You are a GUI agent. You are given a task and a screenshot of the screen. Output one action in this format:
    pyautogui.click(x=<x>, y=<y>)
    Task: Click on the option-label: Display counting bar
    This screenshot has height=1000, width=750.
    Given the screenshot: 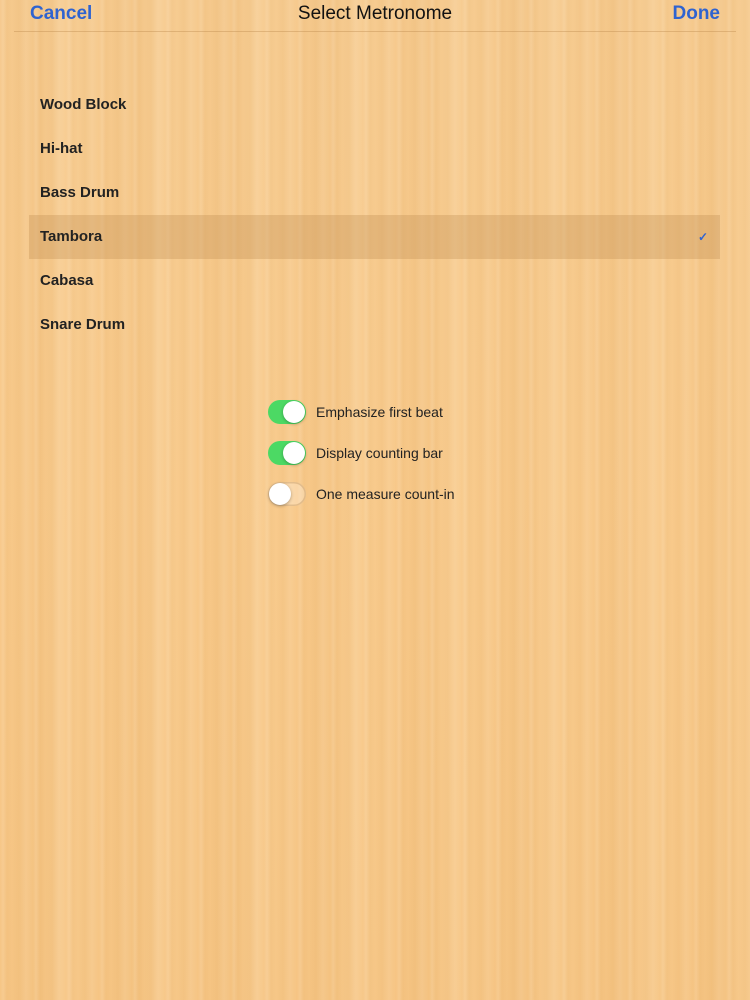 What is the action you would take?
    pyautogui.click(x=379, y=453)
    